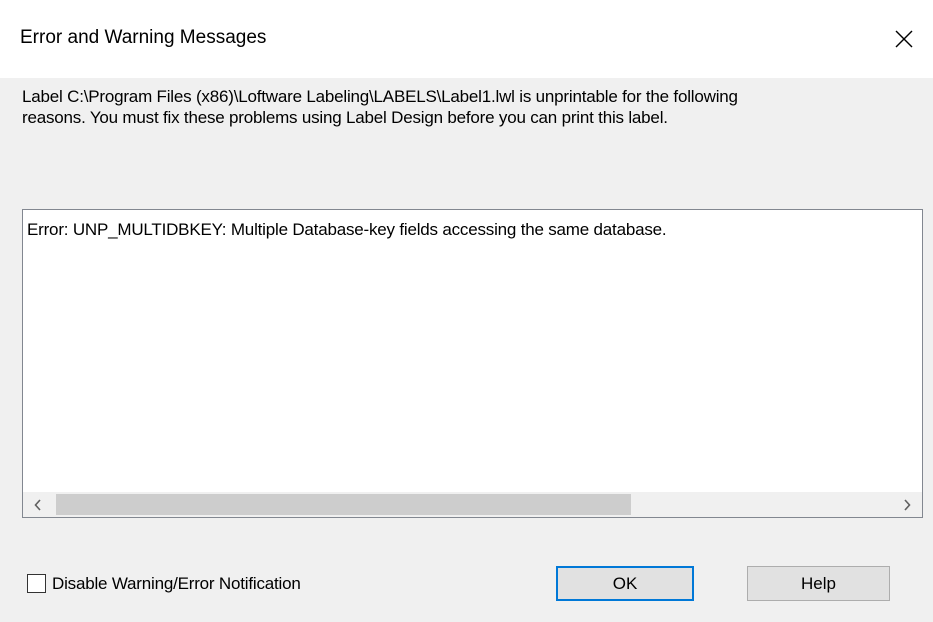 Image resolution: width=933 pixels, height=622 pixels. What do you see at coordinates (343, 504) in the screenshot?
I see `scrollbar-thumb` at bounding box center [343, 504].